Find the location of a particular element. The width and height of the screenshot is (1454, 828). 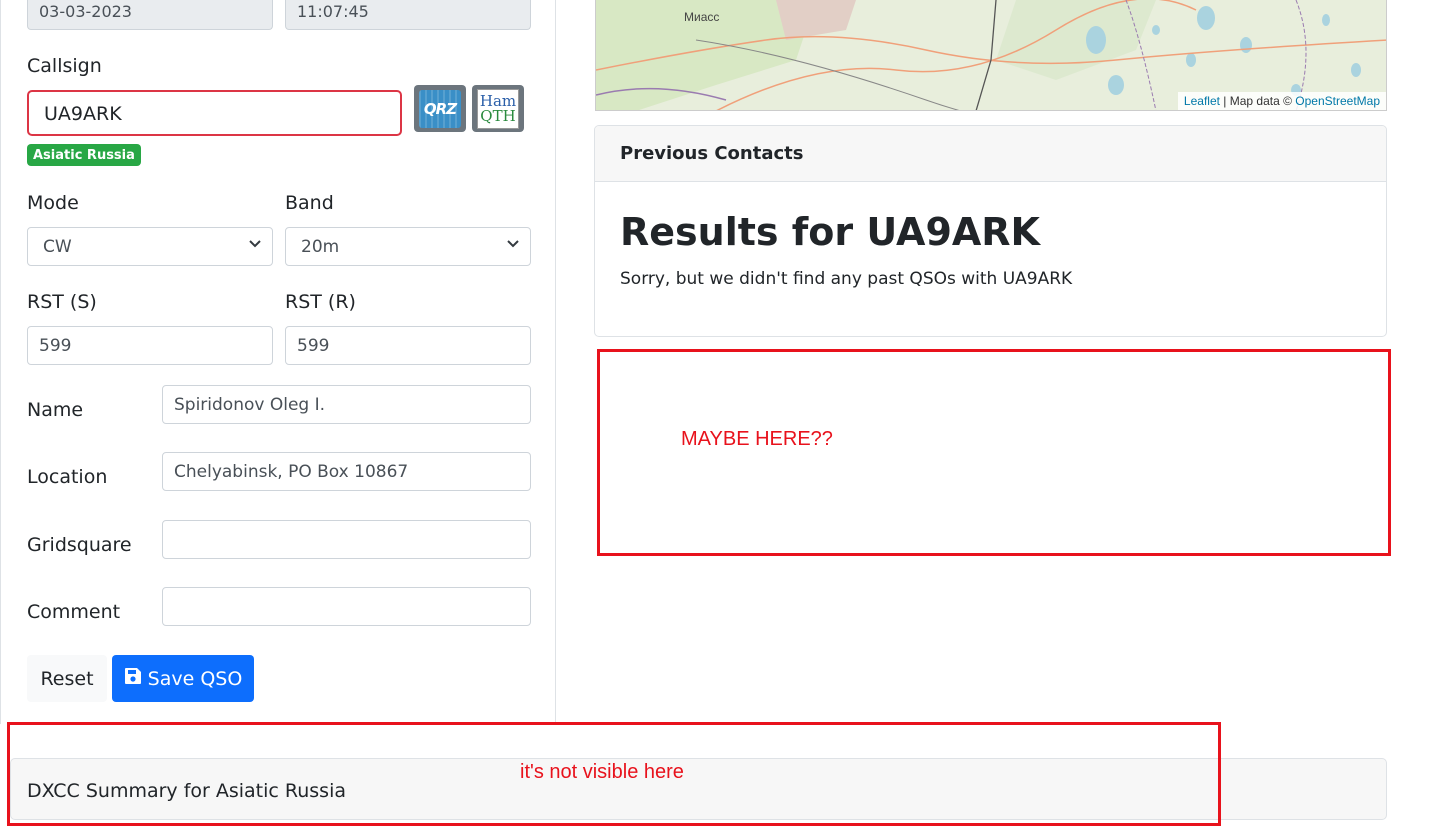

qrz-lookup-button: QRZ is located at coordinates (440, 108).